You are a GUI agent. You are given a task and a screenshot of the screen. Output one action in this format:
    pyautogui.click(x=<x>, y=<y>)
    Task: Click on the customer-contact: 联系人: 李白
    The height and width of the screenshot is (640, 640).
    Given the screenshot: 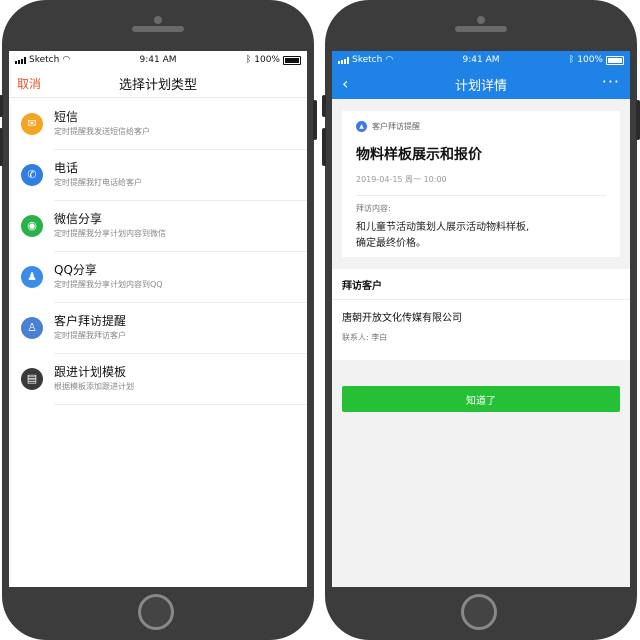 What is the action you would take?
    pyautogui.click(x=365, y=337)
    